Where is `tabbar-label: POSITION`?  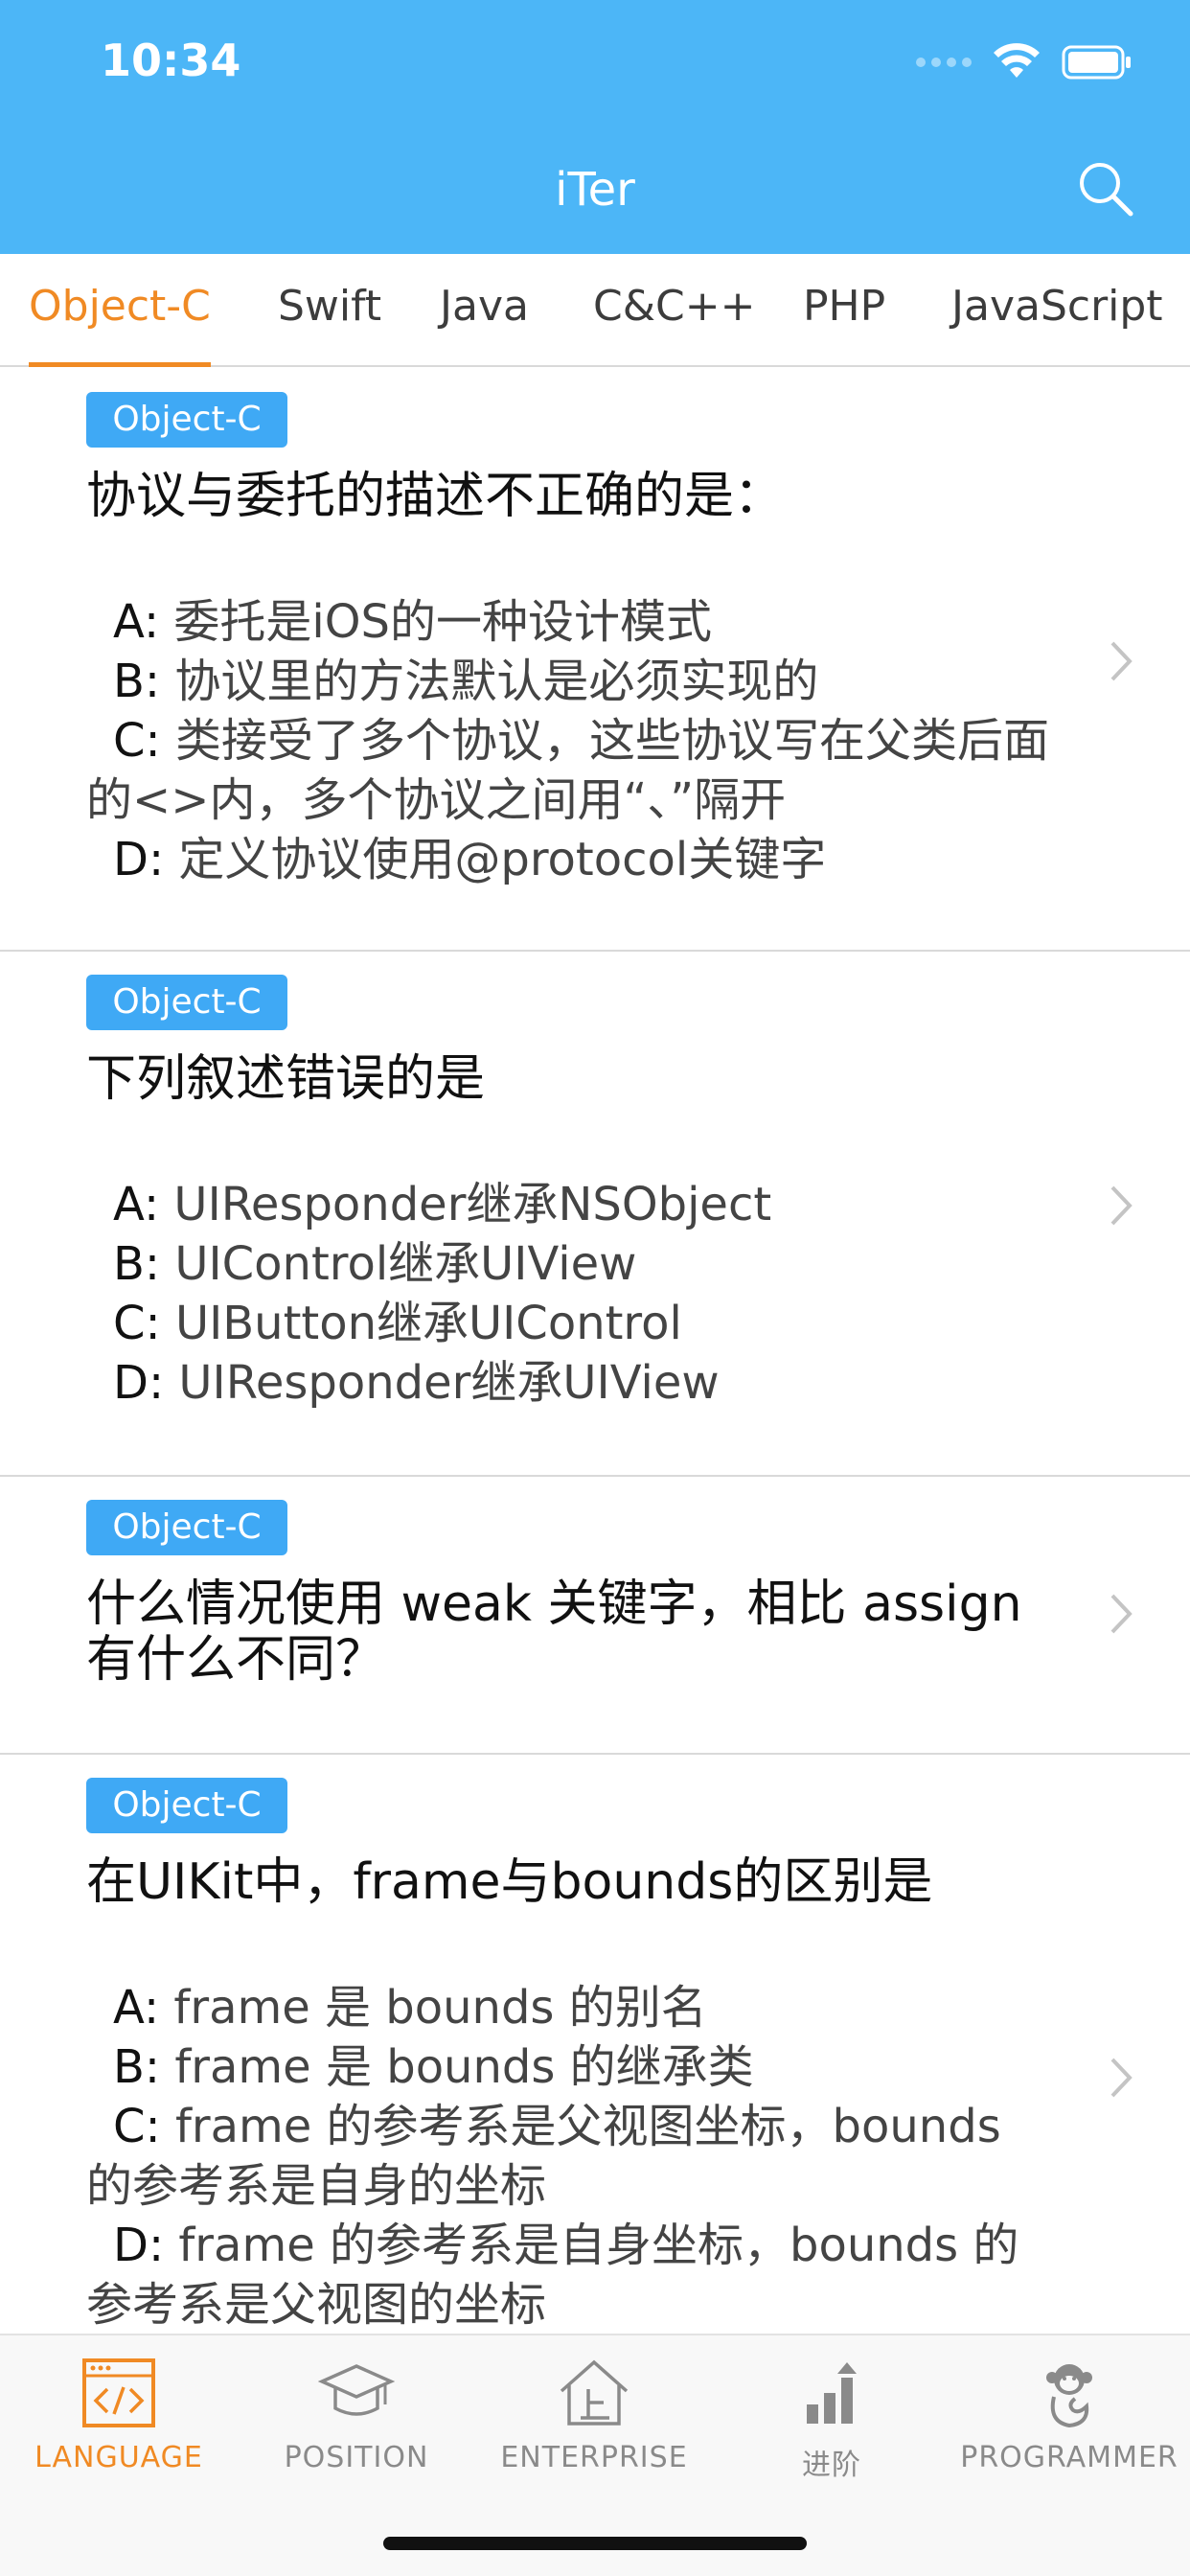
tabbar-label: POSITION is located at coordinates (357, 2457).